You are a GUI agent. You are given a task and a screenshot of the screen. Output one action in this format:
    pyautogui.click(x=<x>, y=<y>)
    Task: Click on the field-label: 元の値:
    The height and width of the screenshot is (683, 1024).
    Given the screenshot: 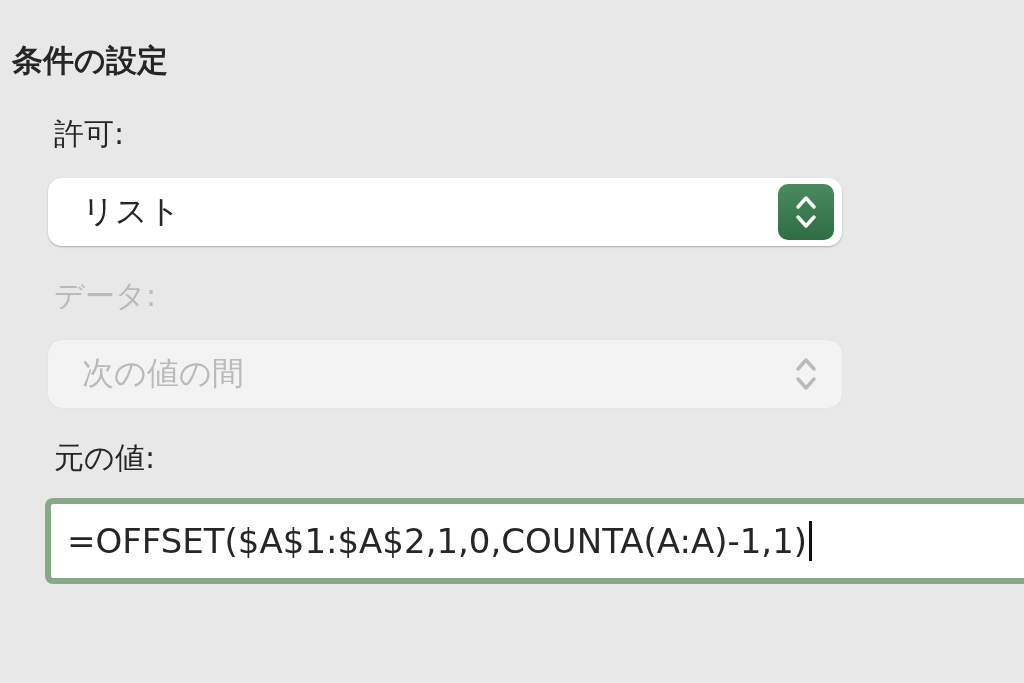 What is the action you would take?
    pyautogui.click(x=105, y=458)
    